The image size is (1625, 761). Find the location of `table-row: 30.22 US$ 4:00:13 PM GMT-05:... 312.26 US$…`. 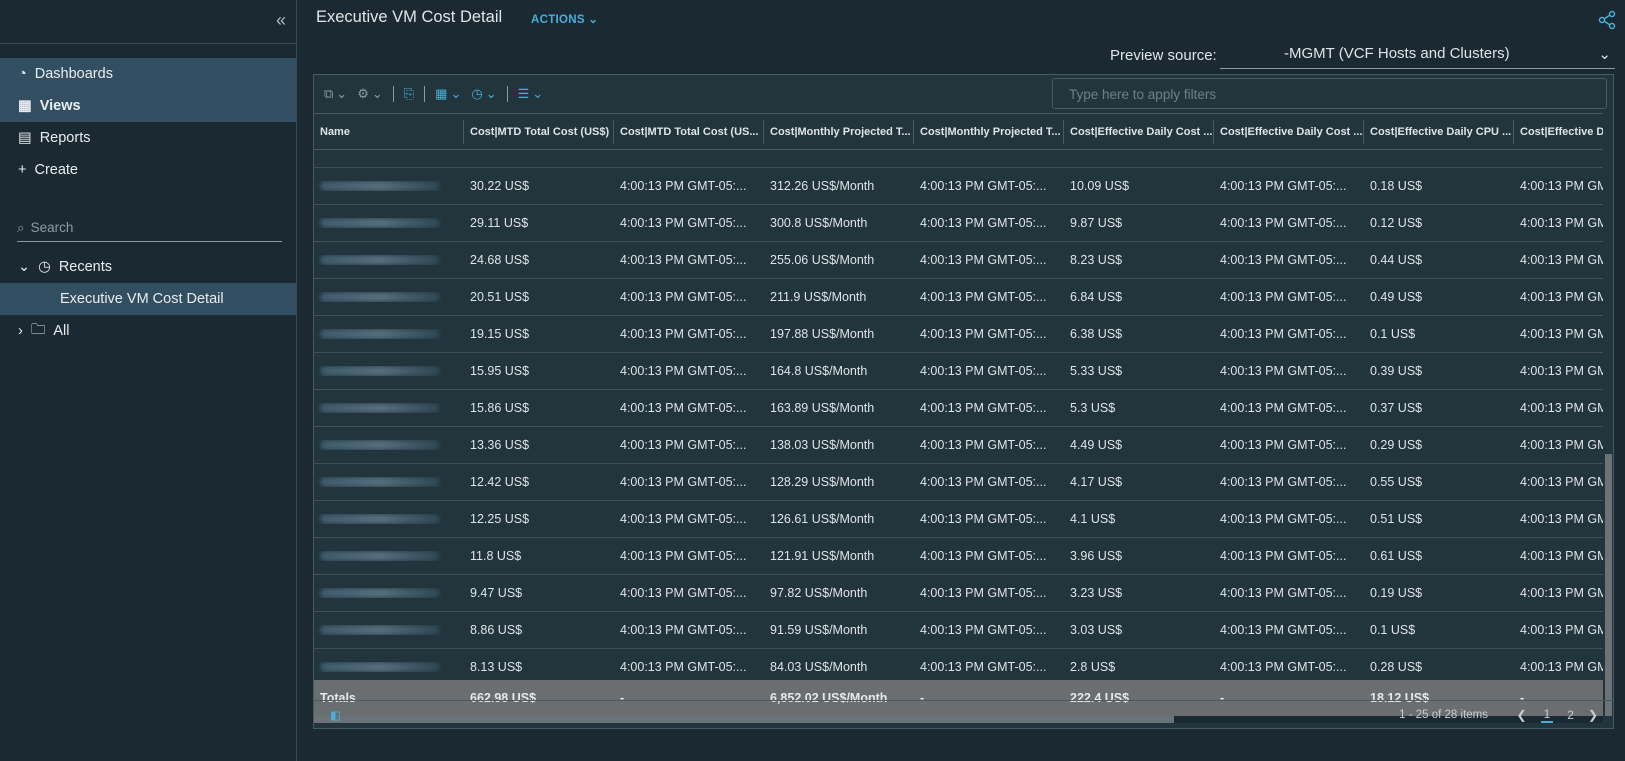

table-row: 30.22 US$ 4:00:13 PM GMT-05:... 312.26 US$… is located at coordinates (958, 186).